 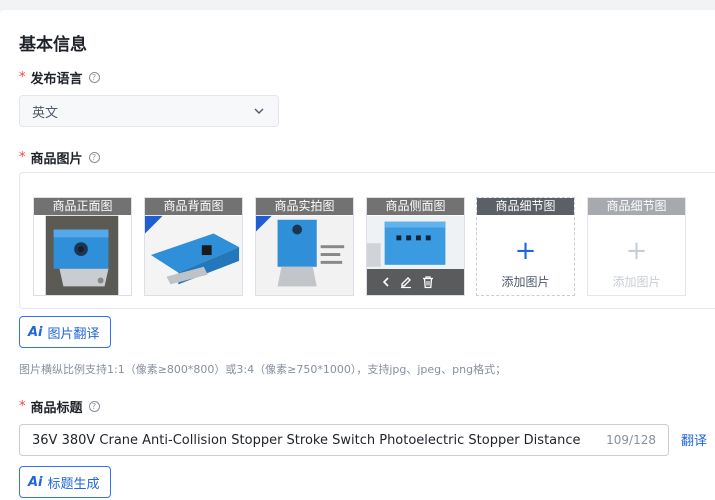 What do you see at coordinates (73, 334) in the screenshot?
I see `image-translate-label: 图片翻译` at bounding box center [73, 334].